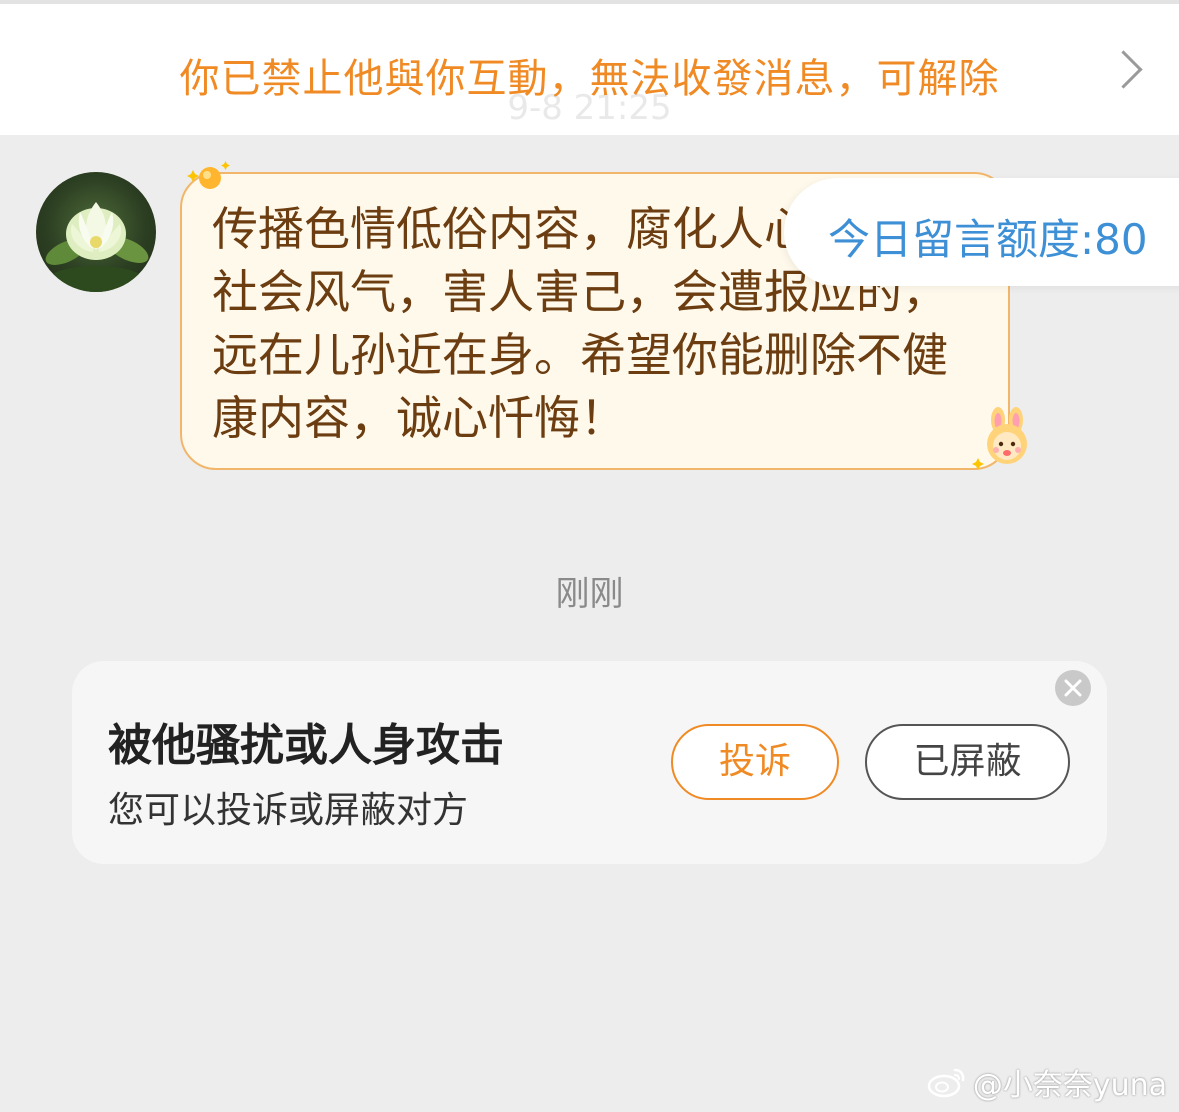 This screenshot has height=1112, width=1179. I want to click on close-icon, so click(1073, 688).